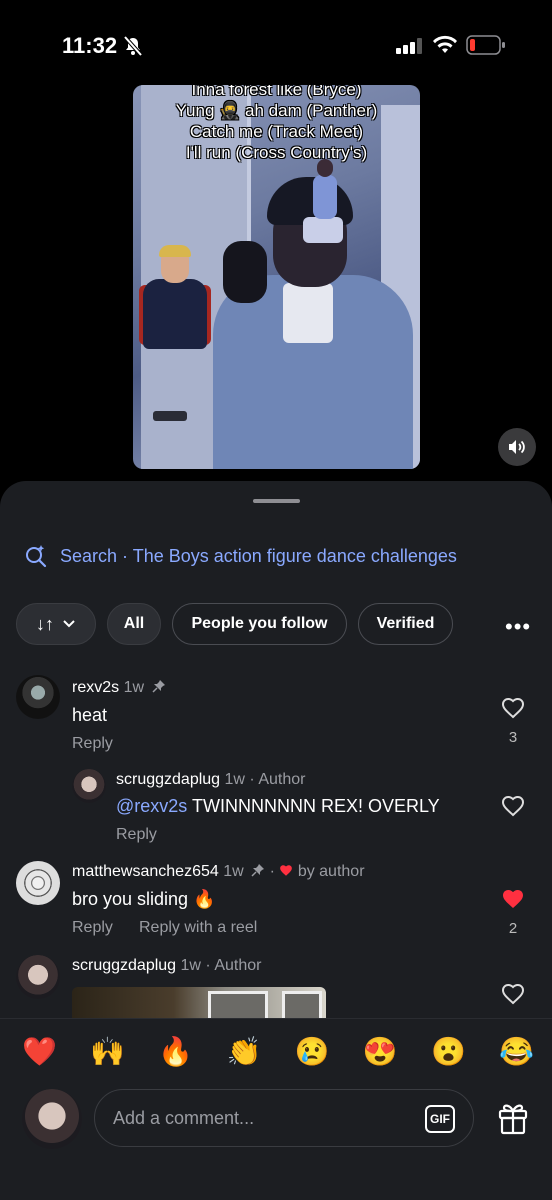  Describe the element at coordinates (380, 1051) in the screenshot. I see `reaction-heart-eyes: 😍` at that location.